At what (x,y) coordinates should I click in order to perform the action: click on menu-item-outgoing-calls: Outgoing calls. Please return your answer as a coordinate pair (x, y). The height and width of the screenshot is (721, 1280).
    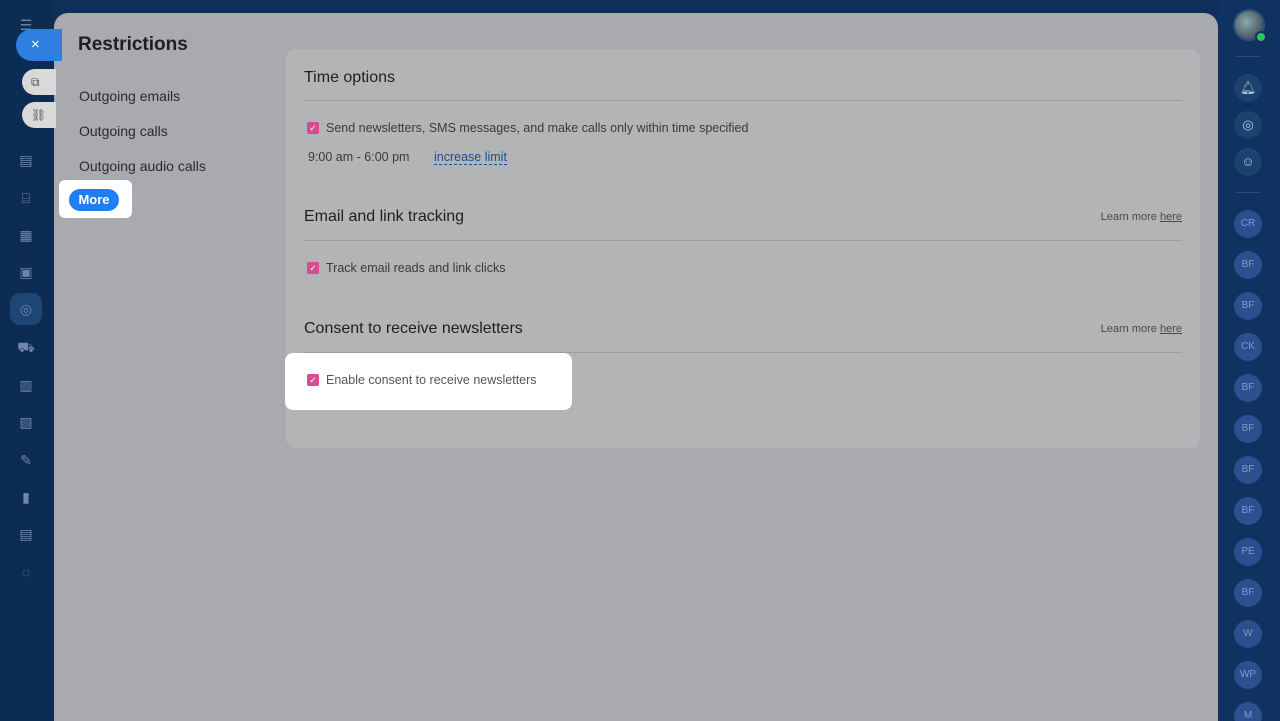
    Looking at the image, I should click on (123, 131).